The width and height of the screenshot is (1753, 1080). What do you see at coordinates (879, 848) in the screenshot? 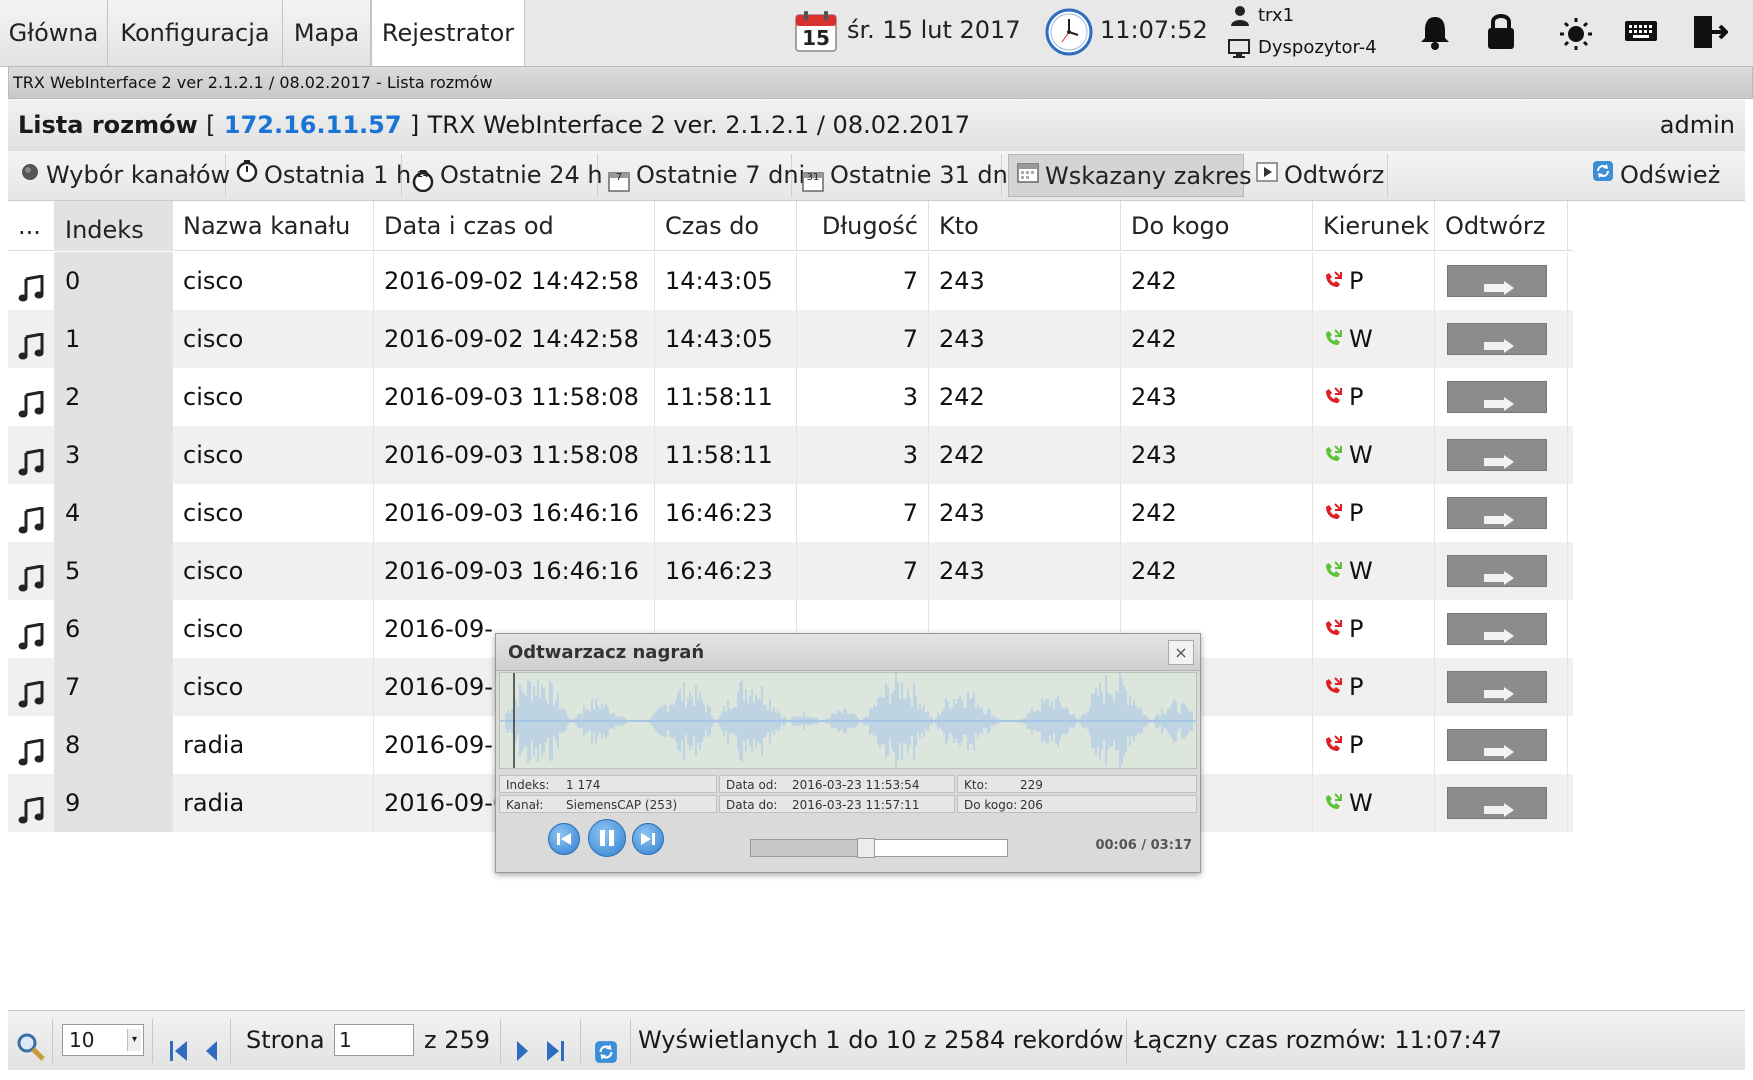
I see `progress-slider` at bounding box center [879, 848].